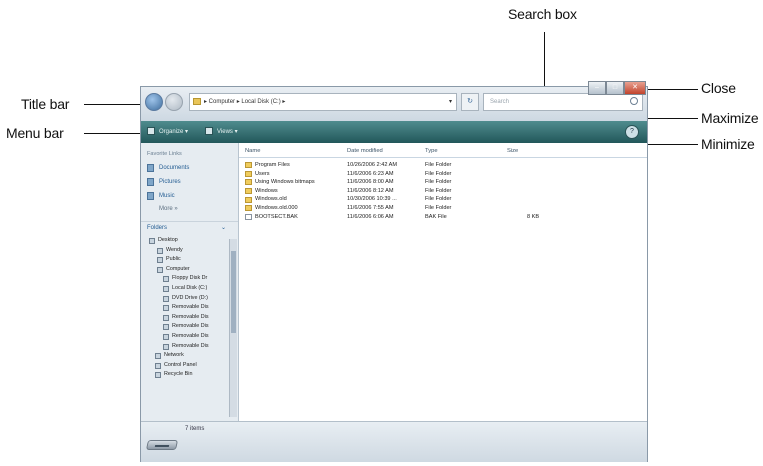  I want to click on minimize-button: –, so click(597, 88).